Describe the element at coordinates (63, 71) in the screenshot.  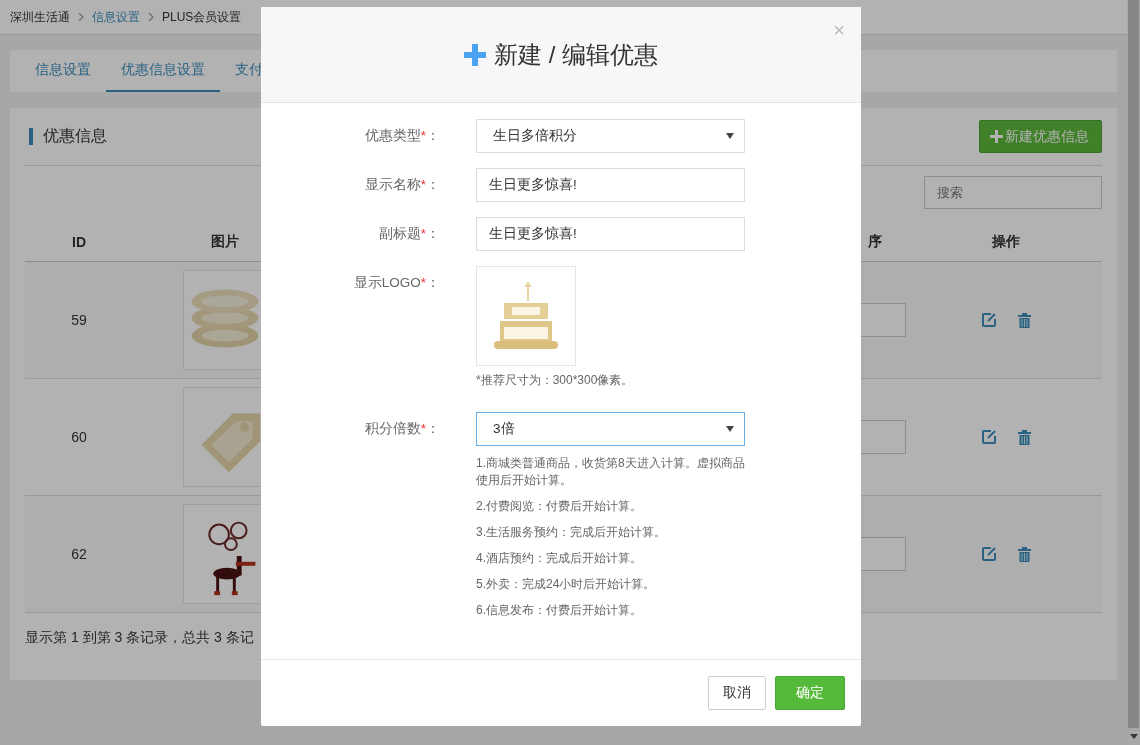
I see `tab: 信息设置` at that location.